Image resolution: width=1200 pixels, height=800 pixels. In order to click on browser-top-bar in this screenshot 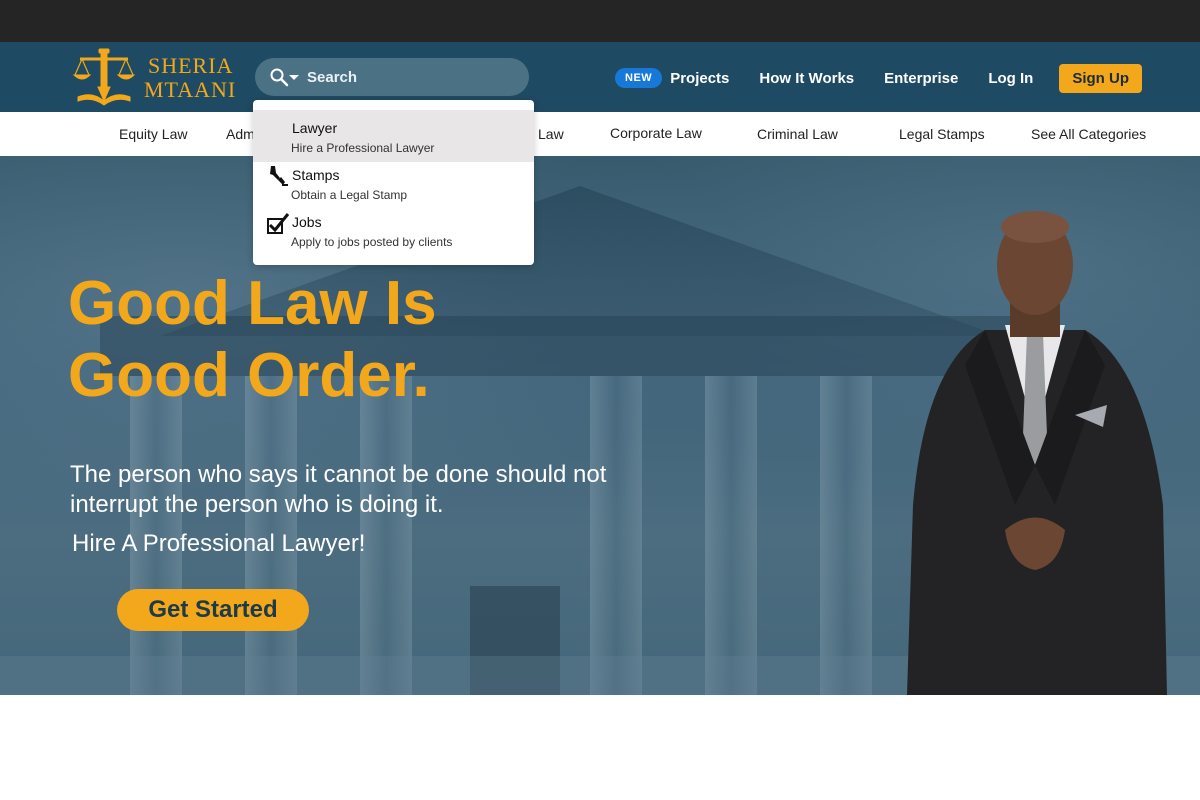, I will do `click(600, 21)`.